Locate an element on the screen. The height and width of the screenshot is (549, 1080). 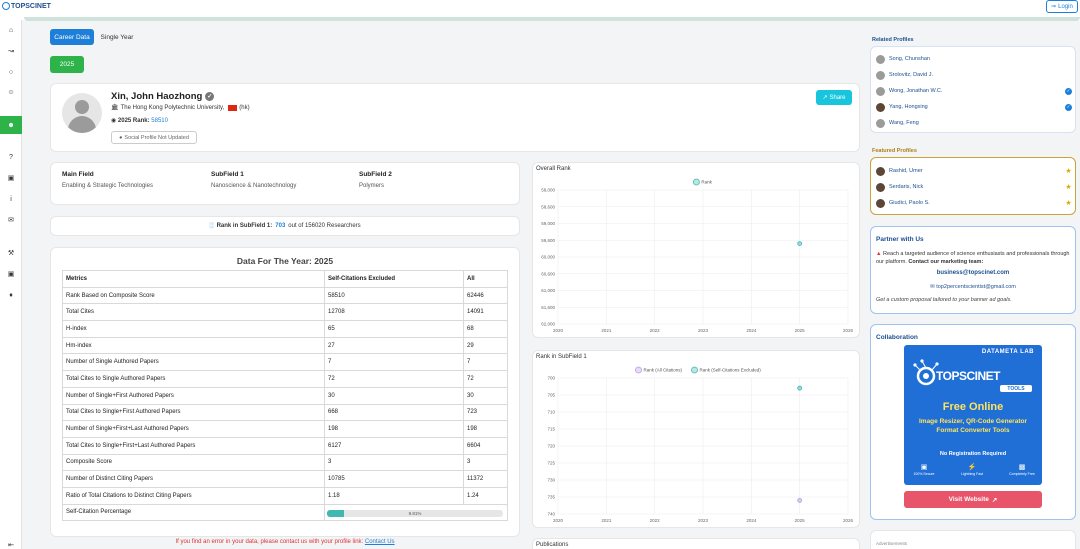
subfield1-value: Nanoscience & Nanotechnology is located at coordinates (254, 186).